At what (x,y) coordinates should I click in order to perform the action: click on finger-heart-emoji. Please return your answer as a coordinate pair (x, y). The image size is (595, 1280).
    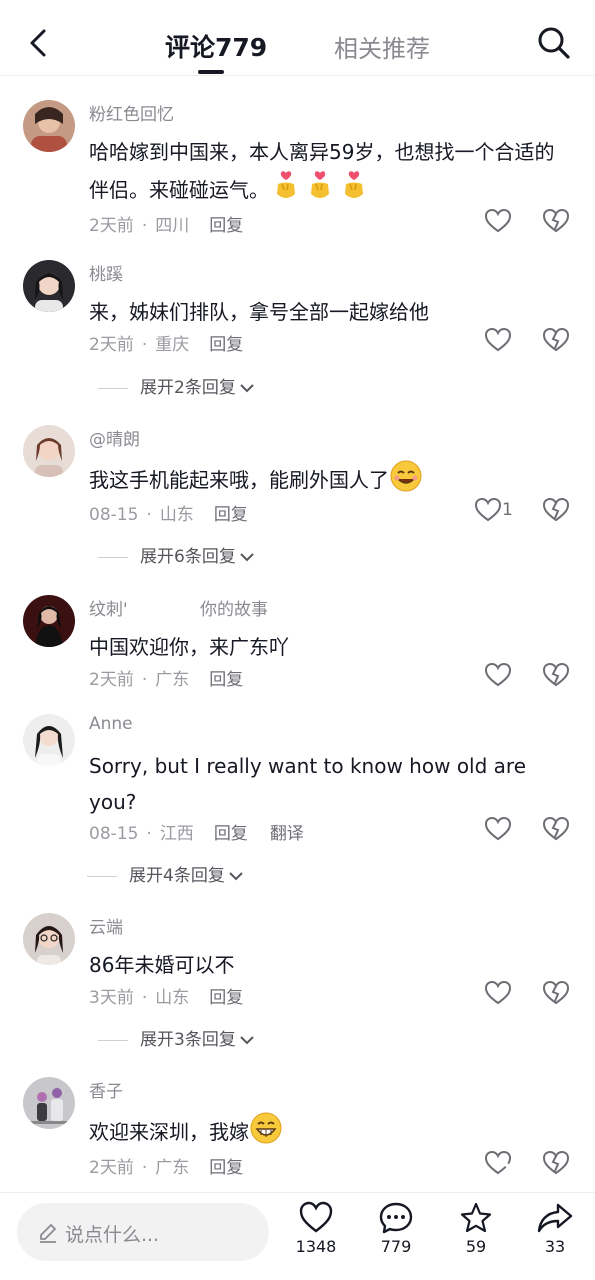
    Looking at the image, I should click on (286, 191).